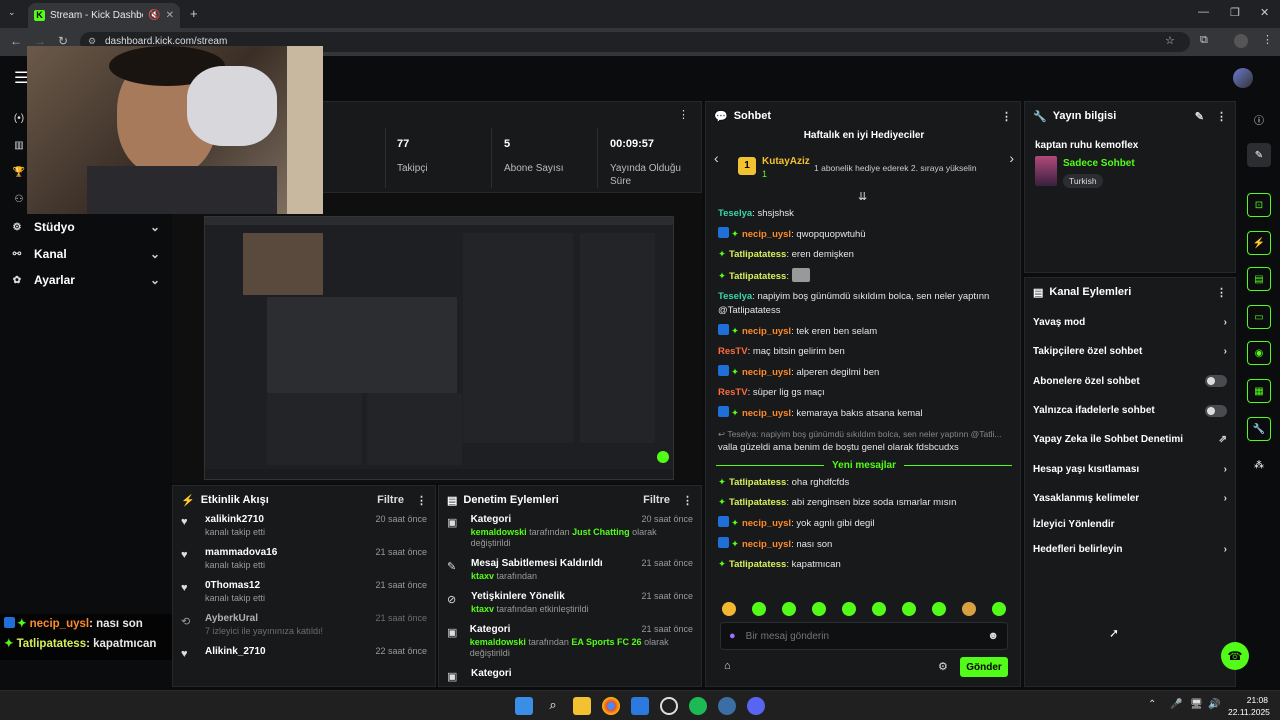  What do you see at coordinates (943, 666) in the screenshot?
I see `chat-settings-icon: ⚙` at bounding box center [943, 666].